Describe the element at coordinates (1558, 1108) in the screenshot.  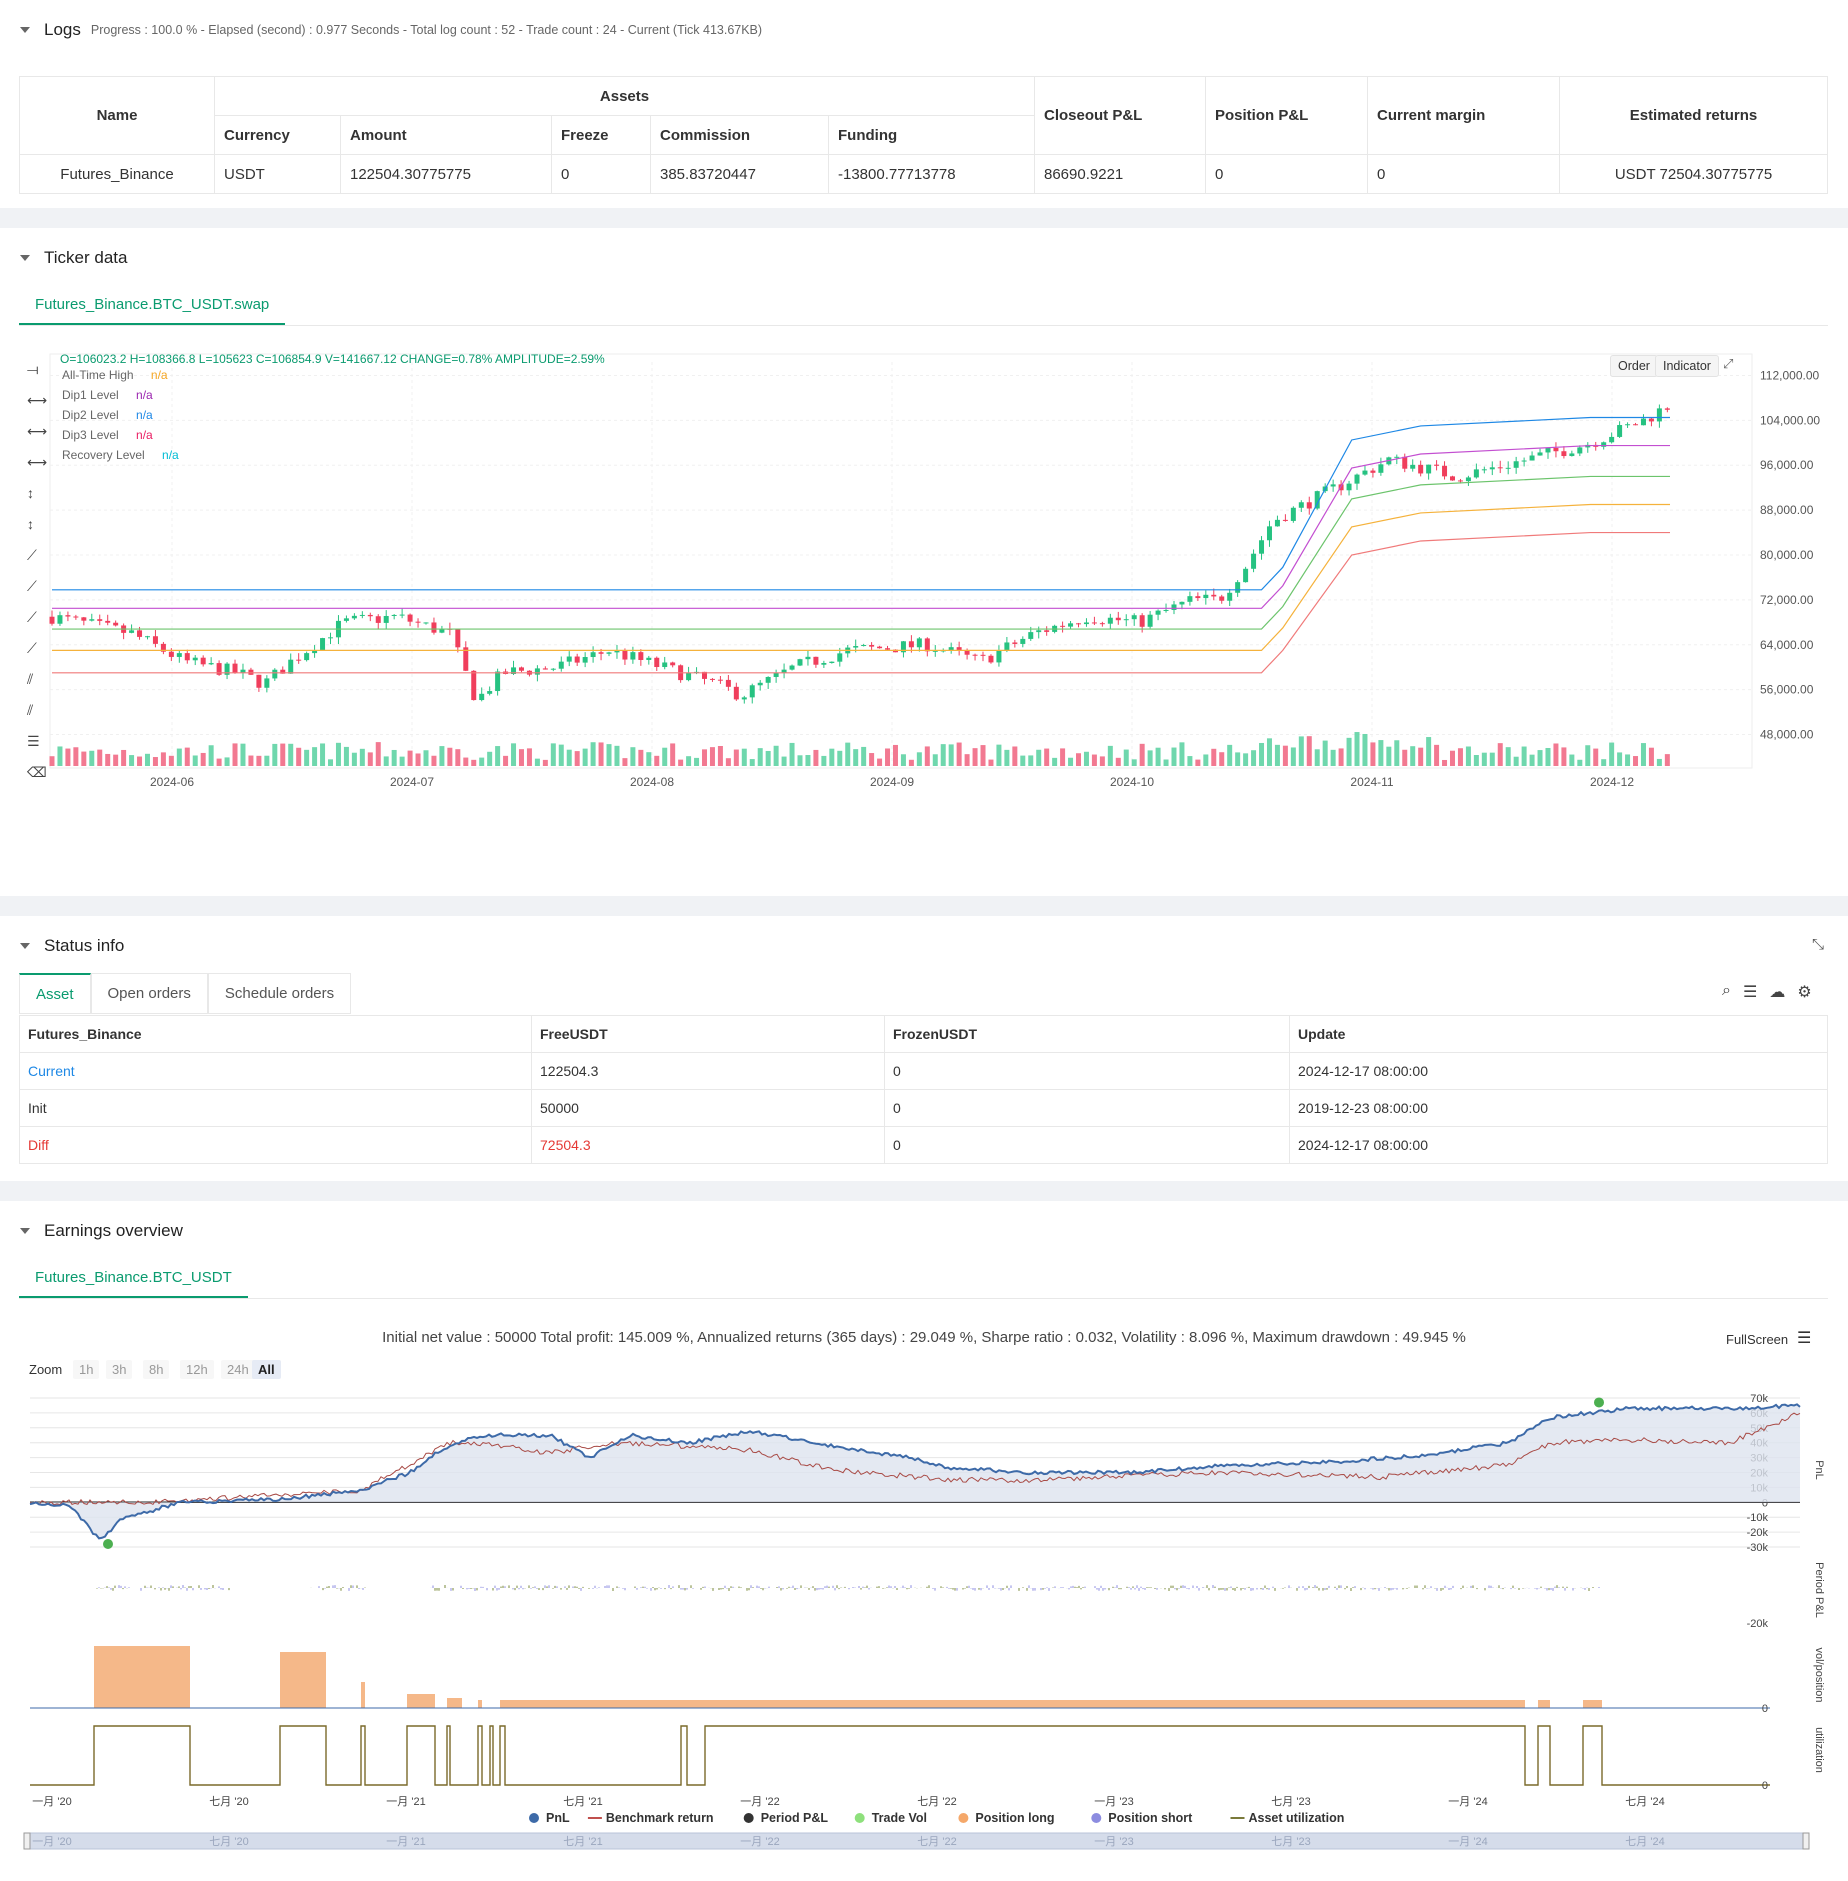
I see `cell: 2019-12-23 08:00:00` at that location.